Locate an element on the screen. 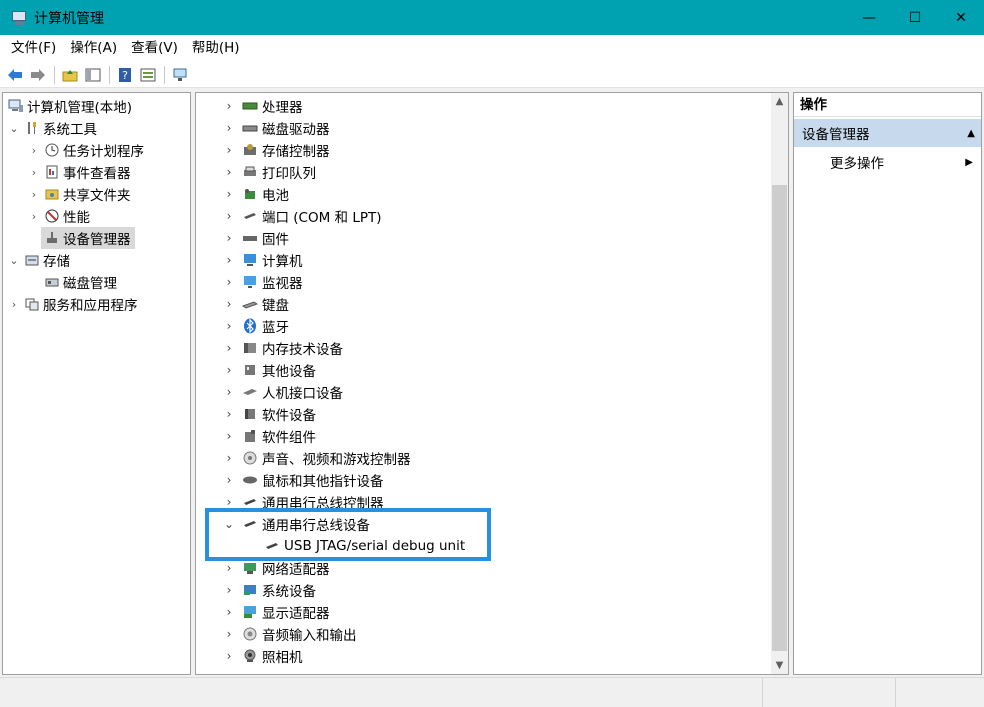 The image size is (984, 707). help-icon: ? is located at coordinates (124, 75).